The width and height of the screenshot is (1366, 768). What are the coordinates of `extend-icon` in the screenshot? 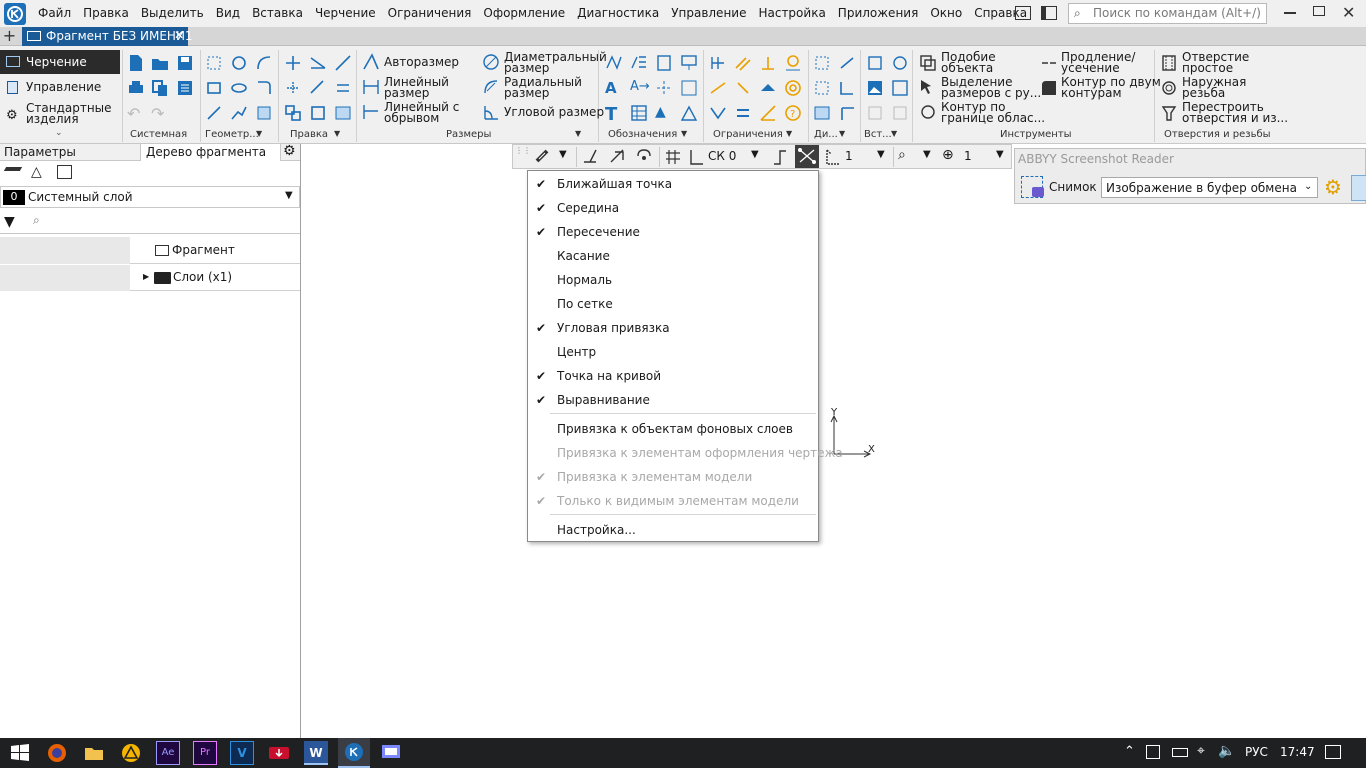 It's located at (343, 63).